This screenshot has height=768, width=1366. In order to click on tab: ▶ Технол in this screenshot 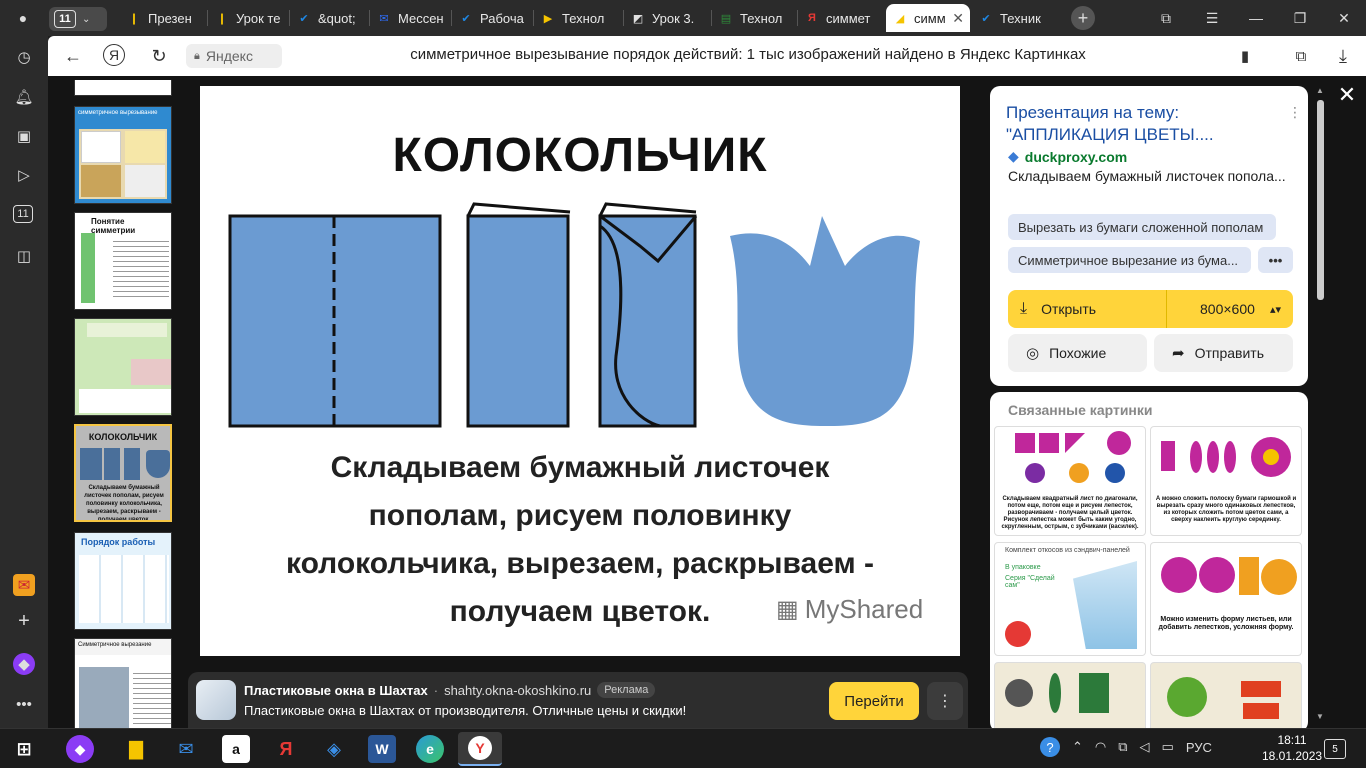, I will do `click(578, 18)`.